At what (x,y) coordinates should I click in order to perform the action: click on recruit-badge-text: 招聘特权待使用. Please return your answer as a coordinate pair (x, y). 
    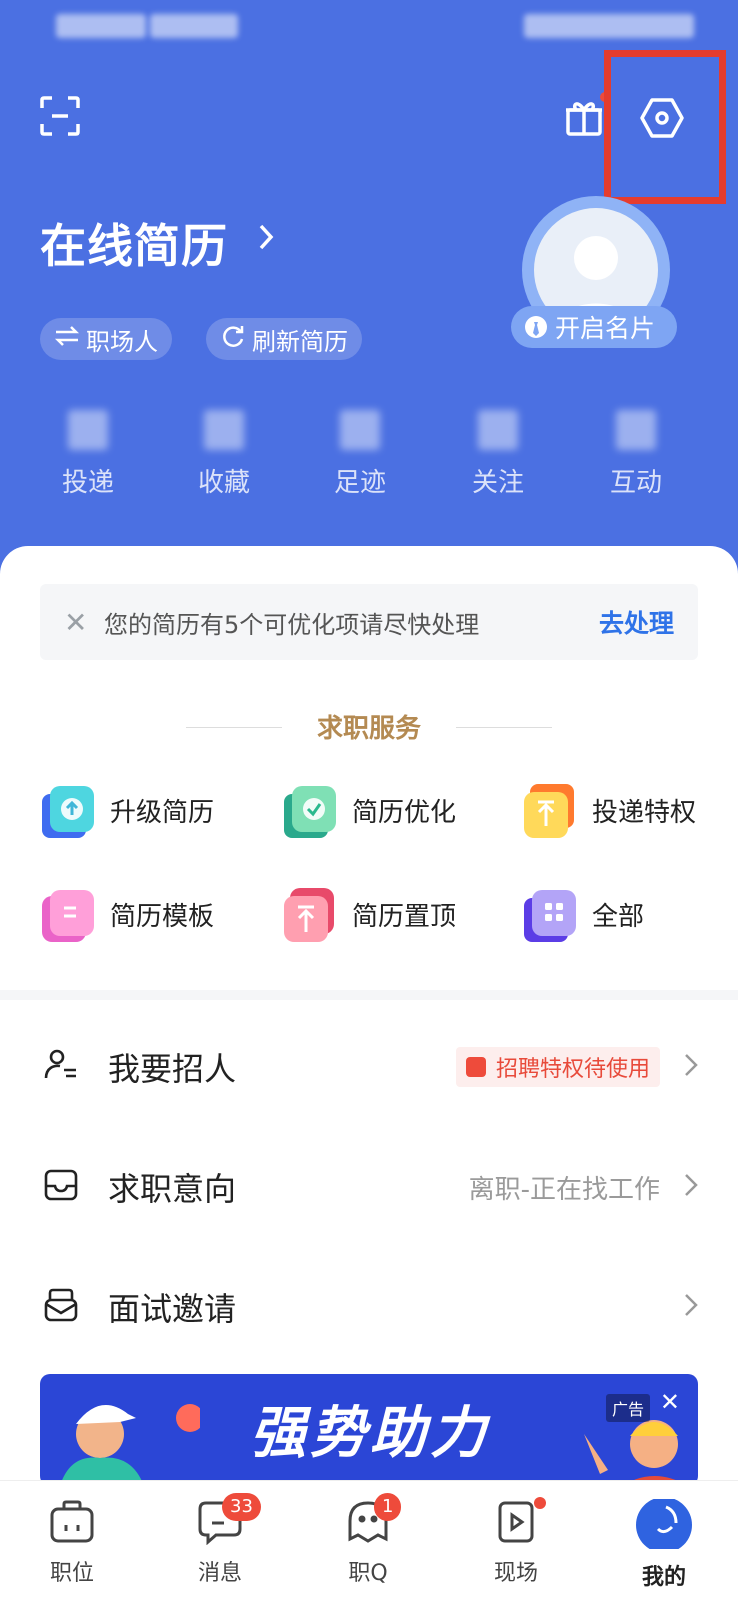
    Looking at the image, I should click on (572, 1069).